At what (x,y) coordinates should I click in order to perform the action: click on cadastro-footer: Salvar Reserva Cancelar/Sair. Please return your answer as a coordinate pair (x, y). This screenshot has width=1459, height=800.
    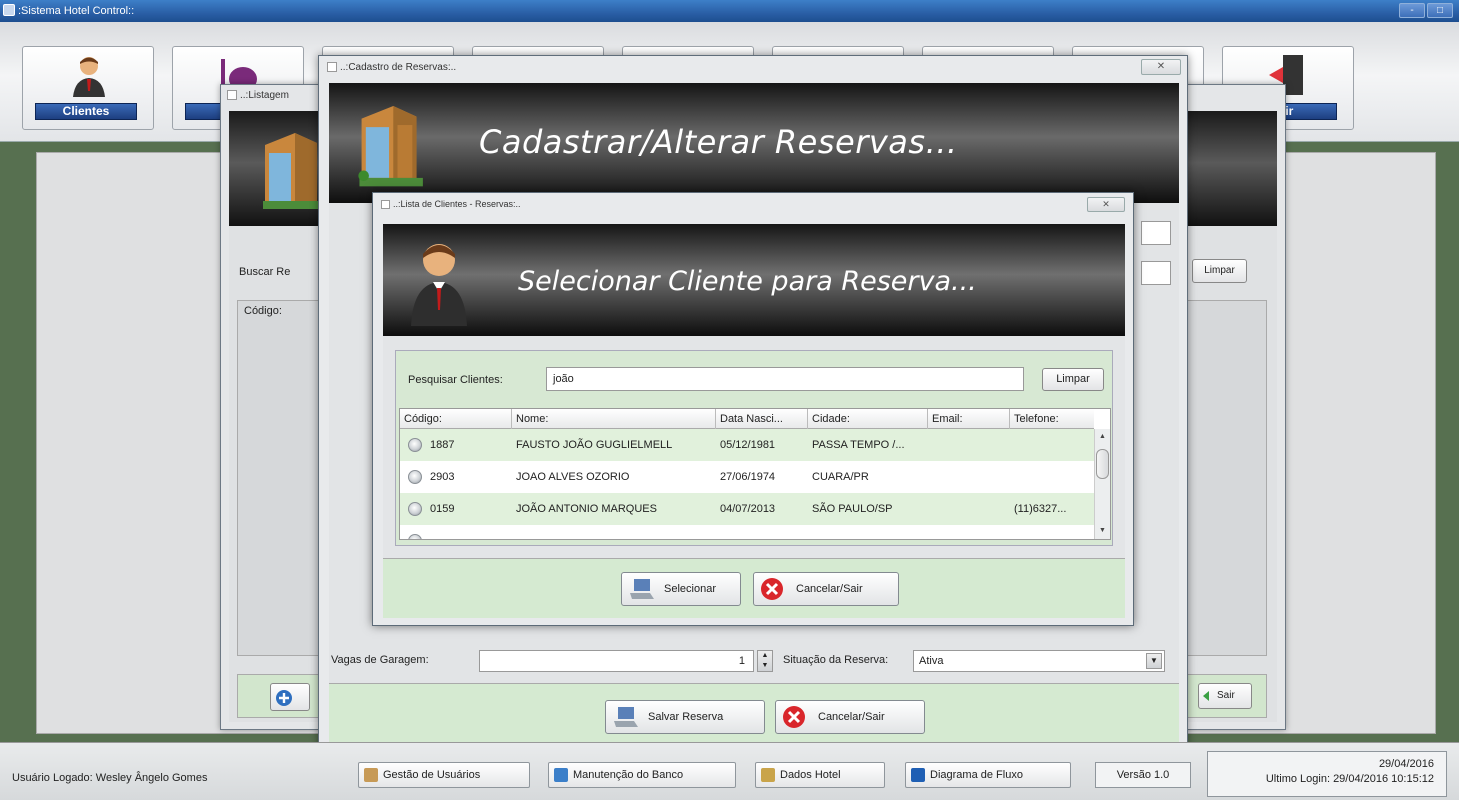
    Looking at the image, I should click on (754, 714).